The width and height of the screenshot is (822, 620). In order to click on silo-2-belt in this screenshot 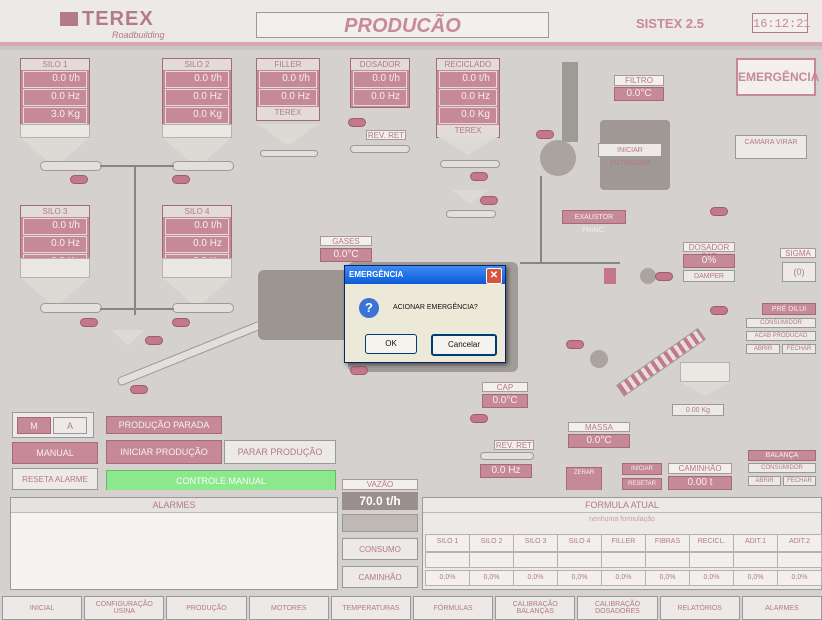, I will do `click(203, 166)`.